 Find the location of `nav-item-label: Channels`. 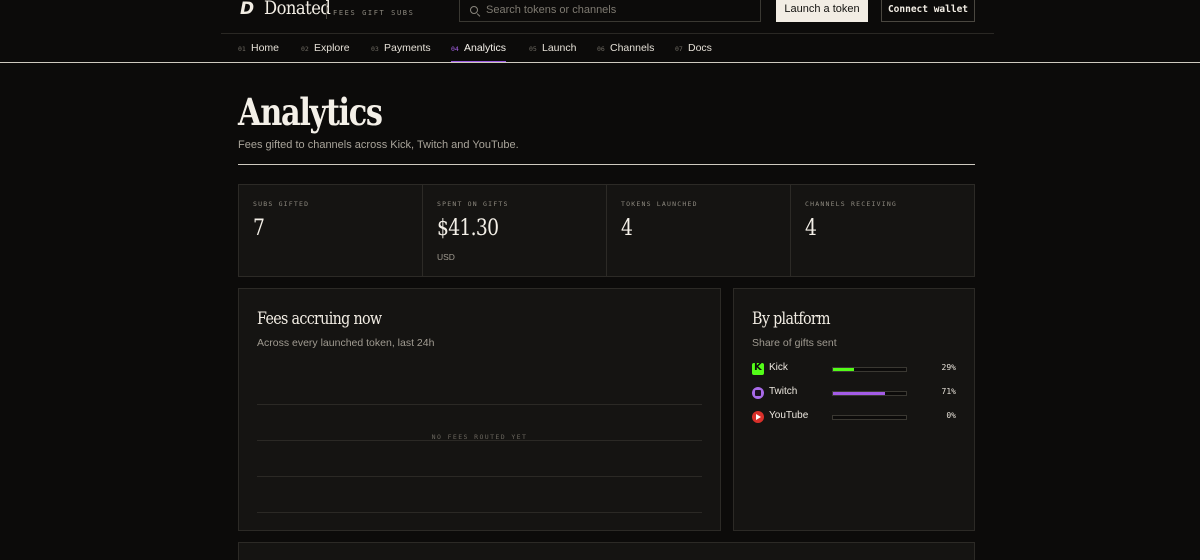

nav-item-label: Channels is located at coordinates (632, 48).